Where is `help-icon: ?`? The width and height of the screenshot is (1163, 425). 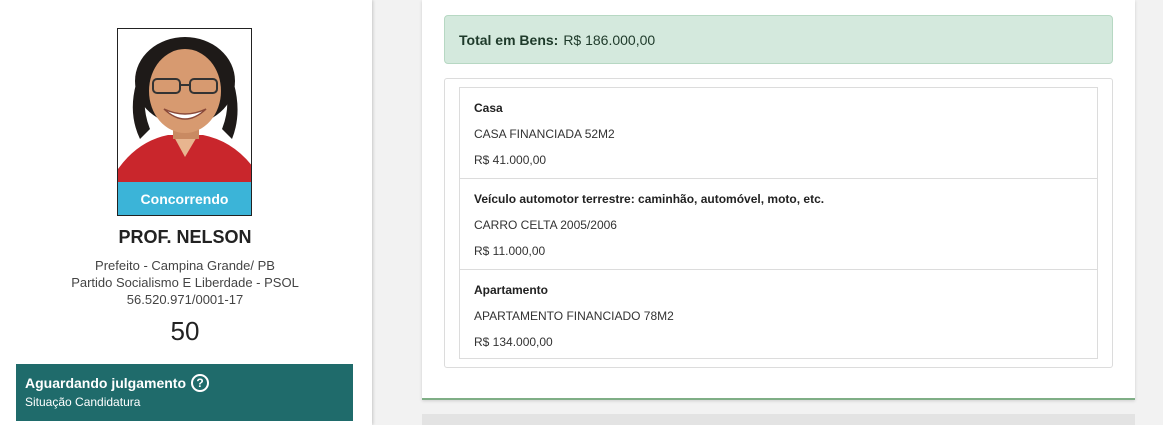
help-icon: ? is located at coordinates (200, 383).